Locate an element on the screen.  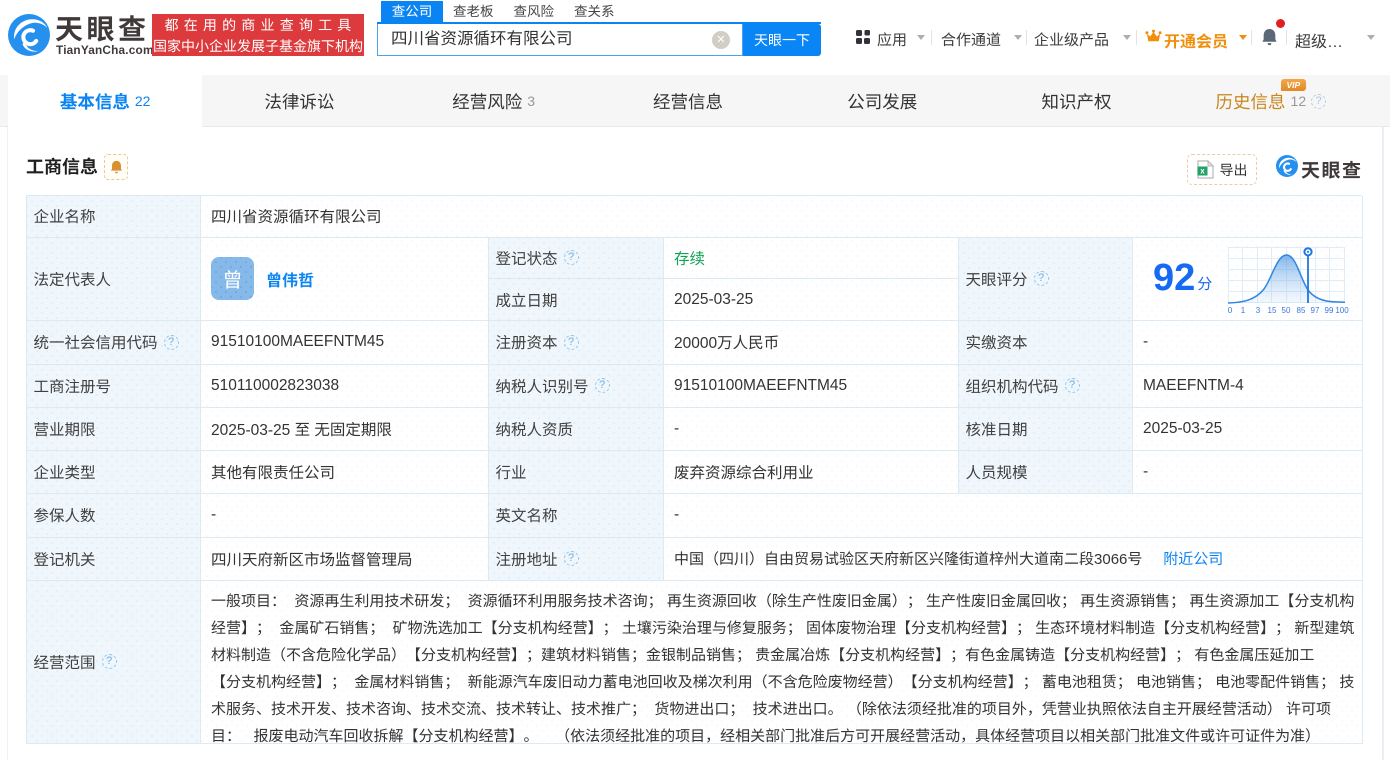
svg-text: x is located at coordinates (1202, 171).